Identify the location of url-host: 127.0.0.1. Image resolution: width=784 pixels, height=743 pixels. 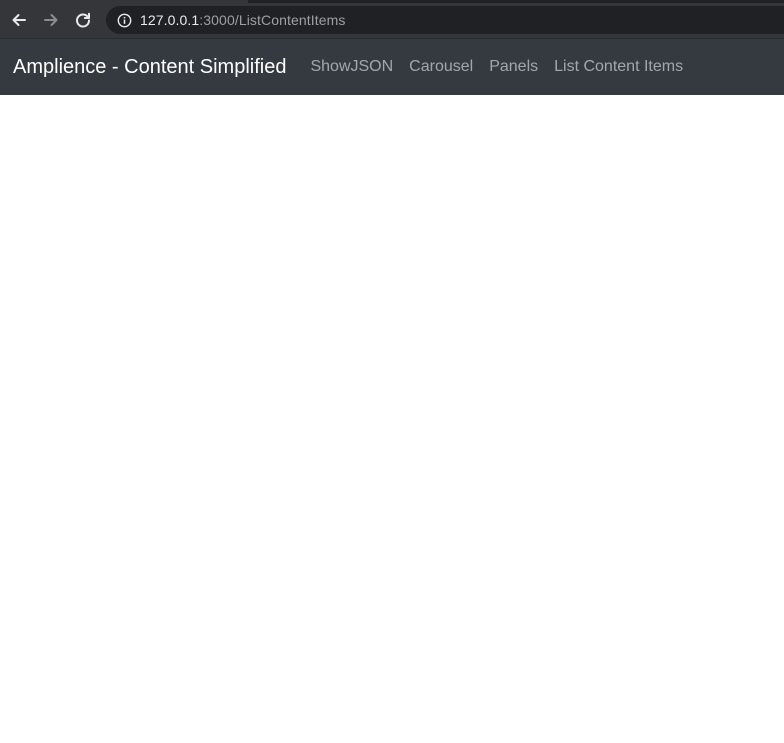
(170, 20).